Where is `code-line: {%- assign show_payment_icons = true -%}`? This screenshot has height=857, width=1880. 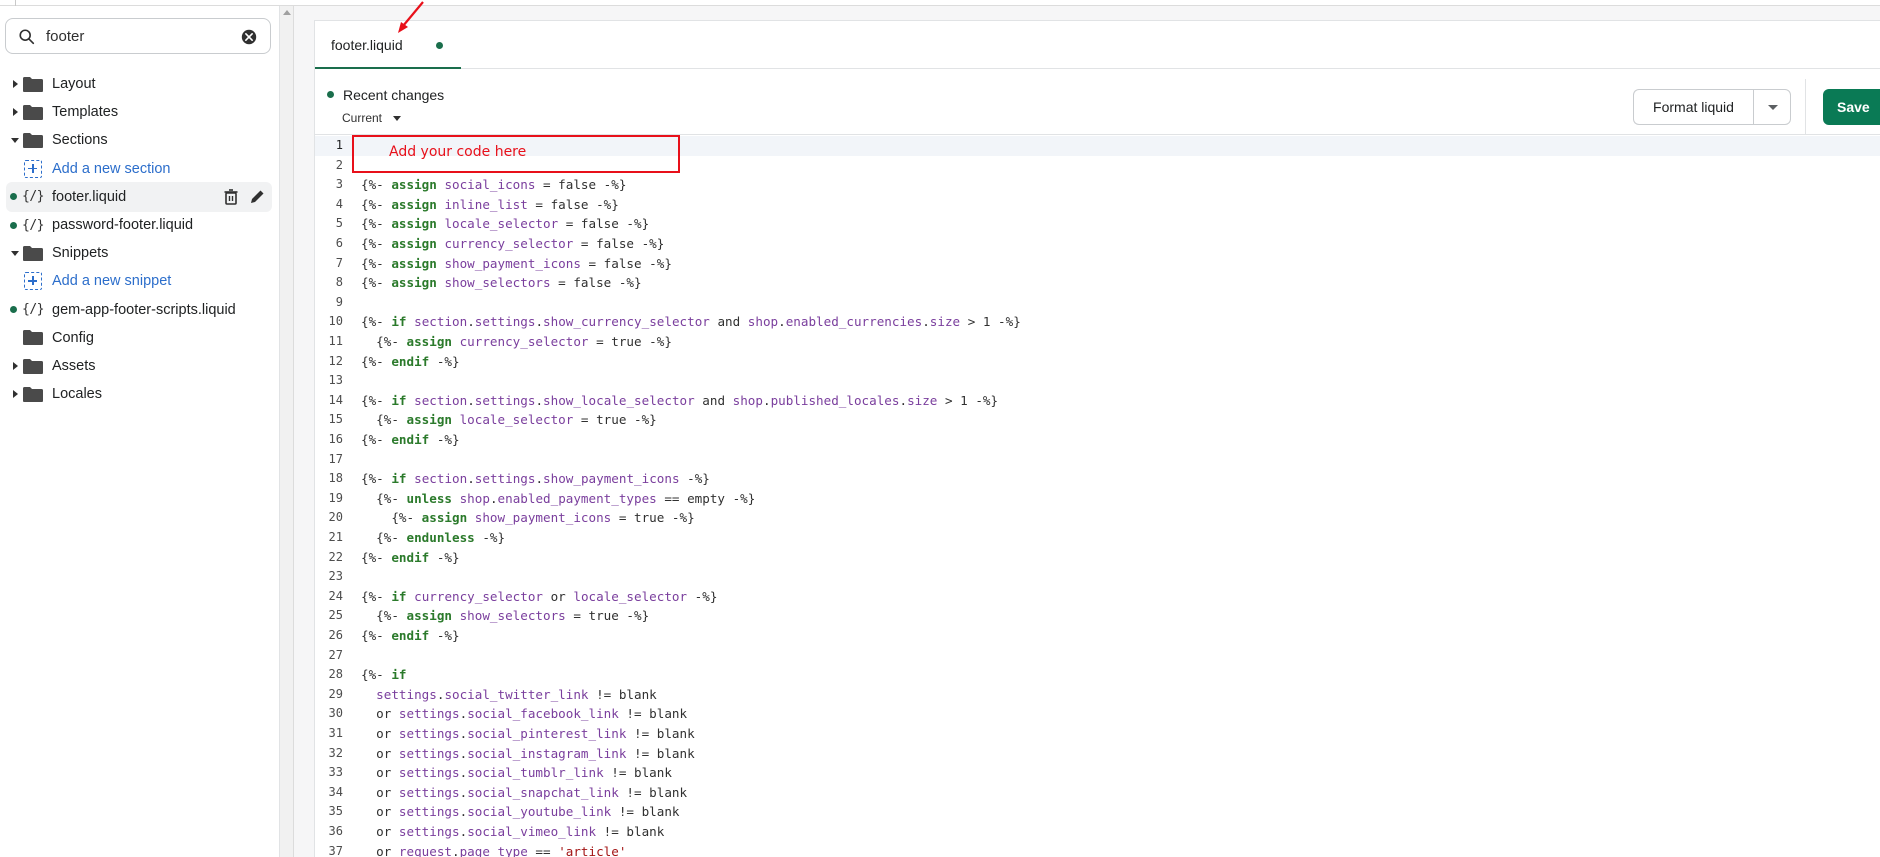 code-line: {%- assign show_payment_icons = true -%} is located at coordinates (527, 517).